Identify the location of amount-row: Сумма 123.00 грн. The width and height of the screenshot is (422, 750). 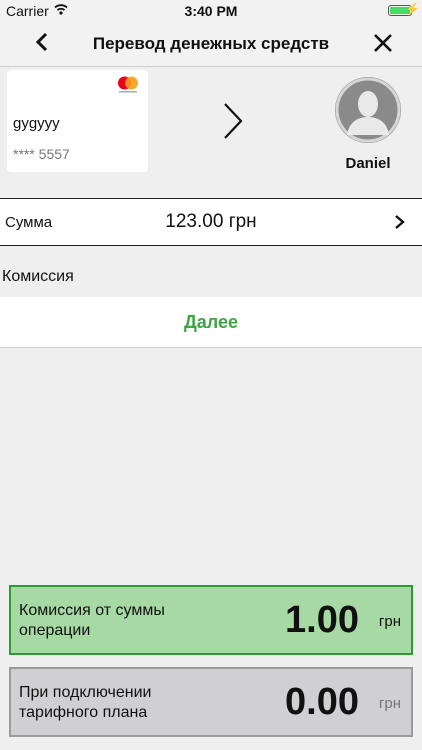
(211, 222).